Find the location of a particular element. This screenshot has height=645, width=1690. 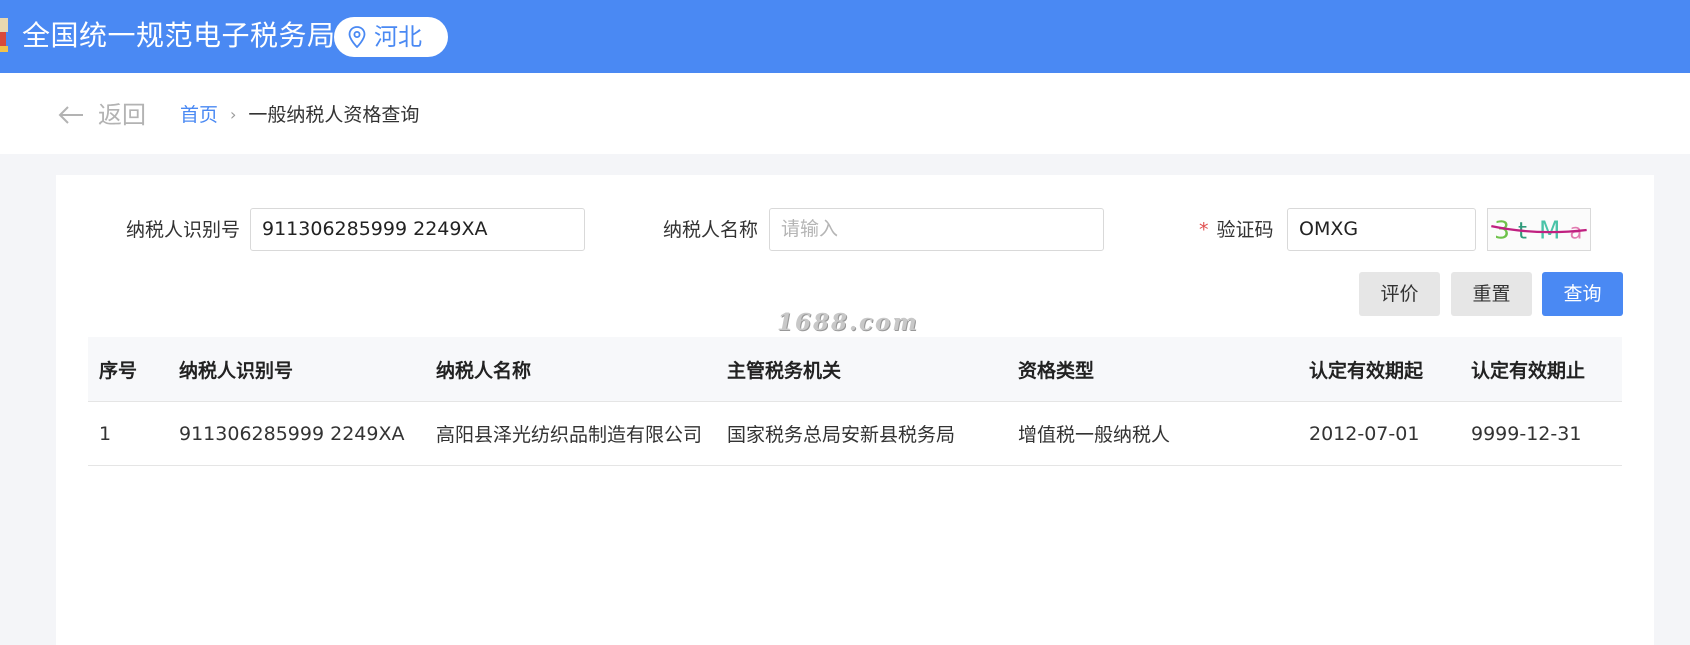

query-button: 查询 is located at coordinates (1582, 294).